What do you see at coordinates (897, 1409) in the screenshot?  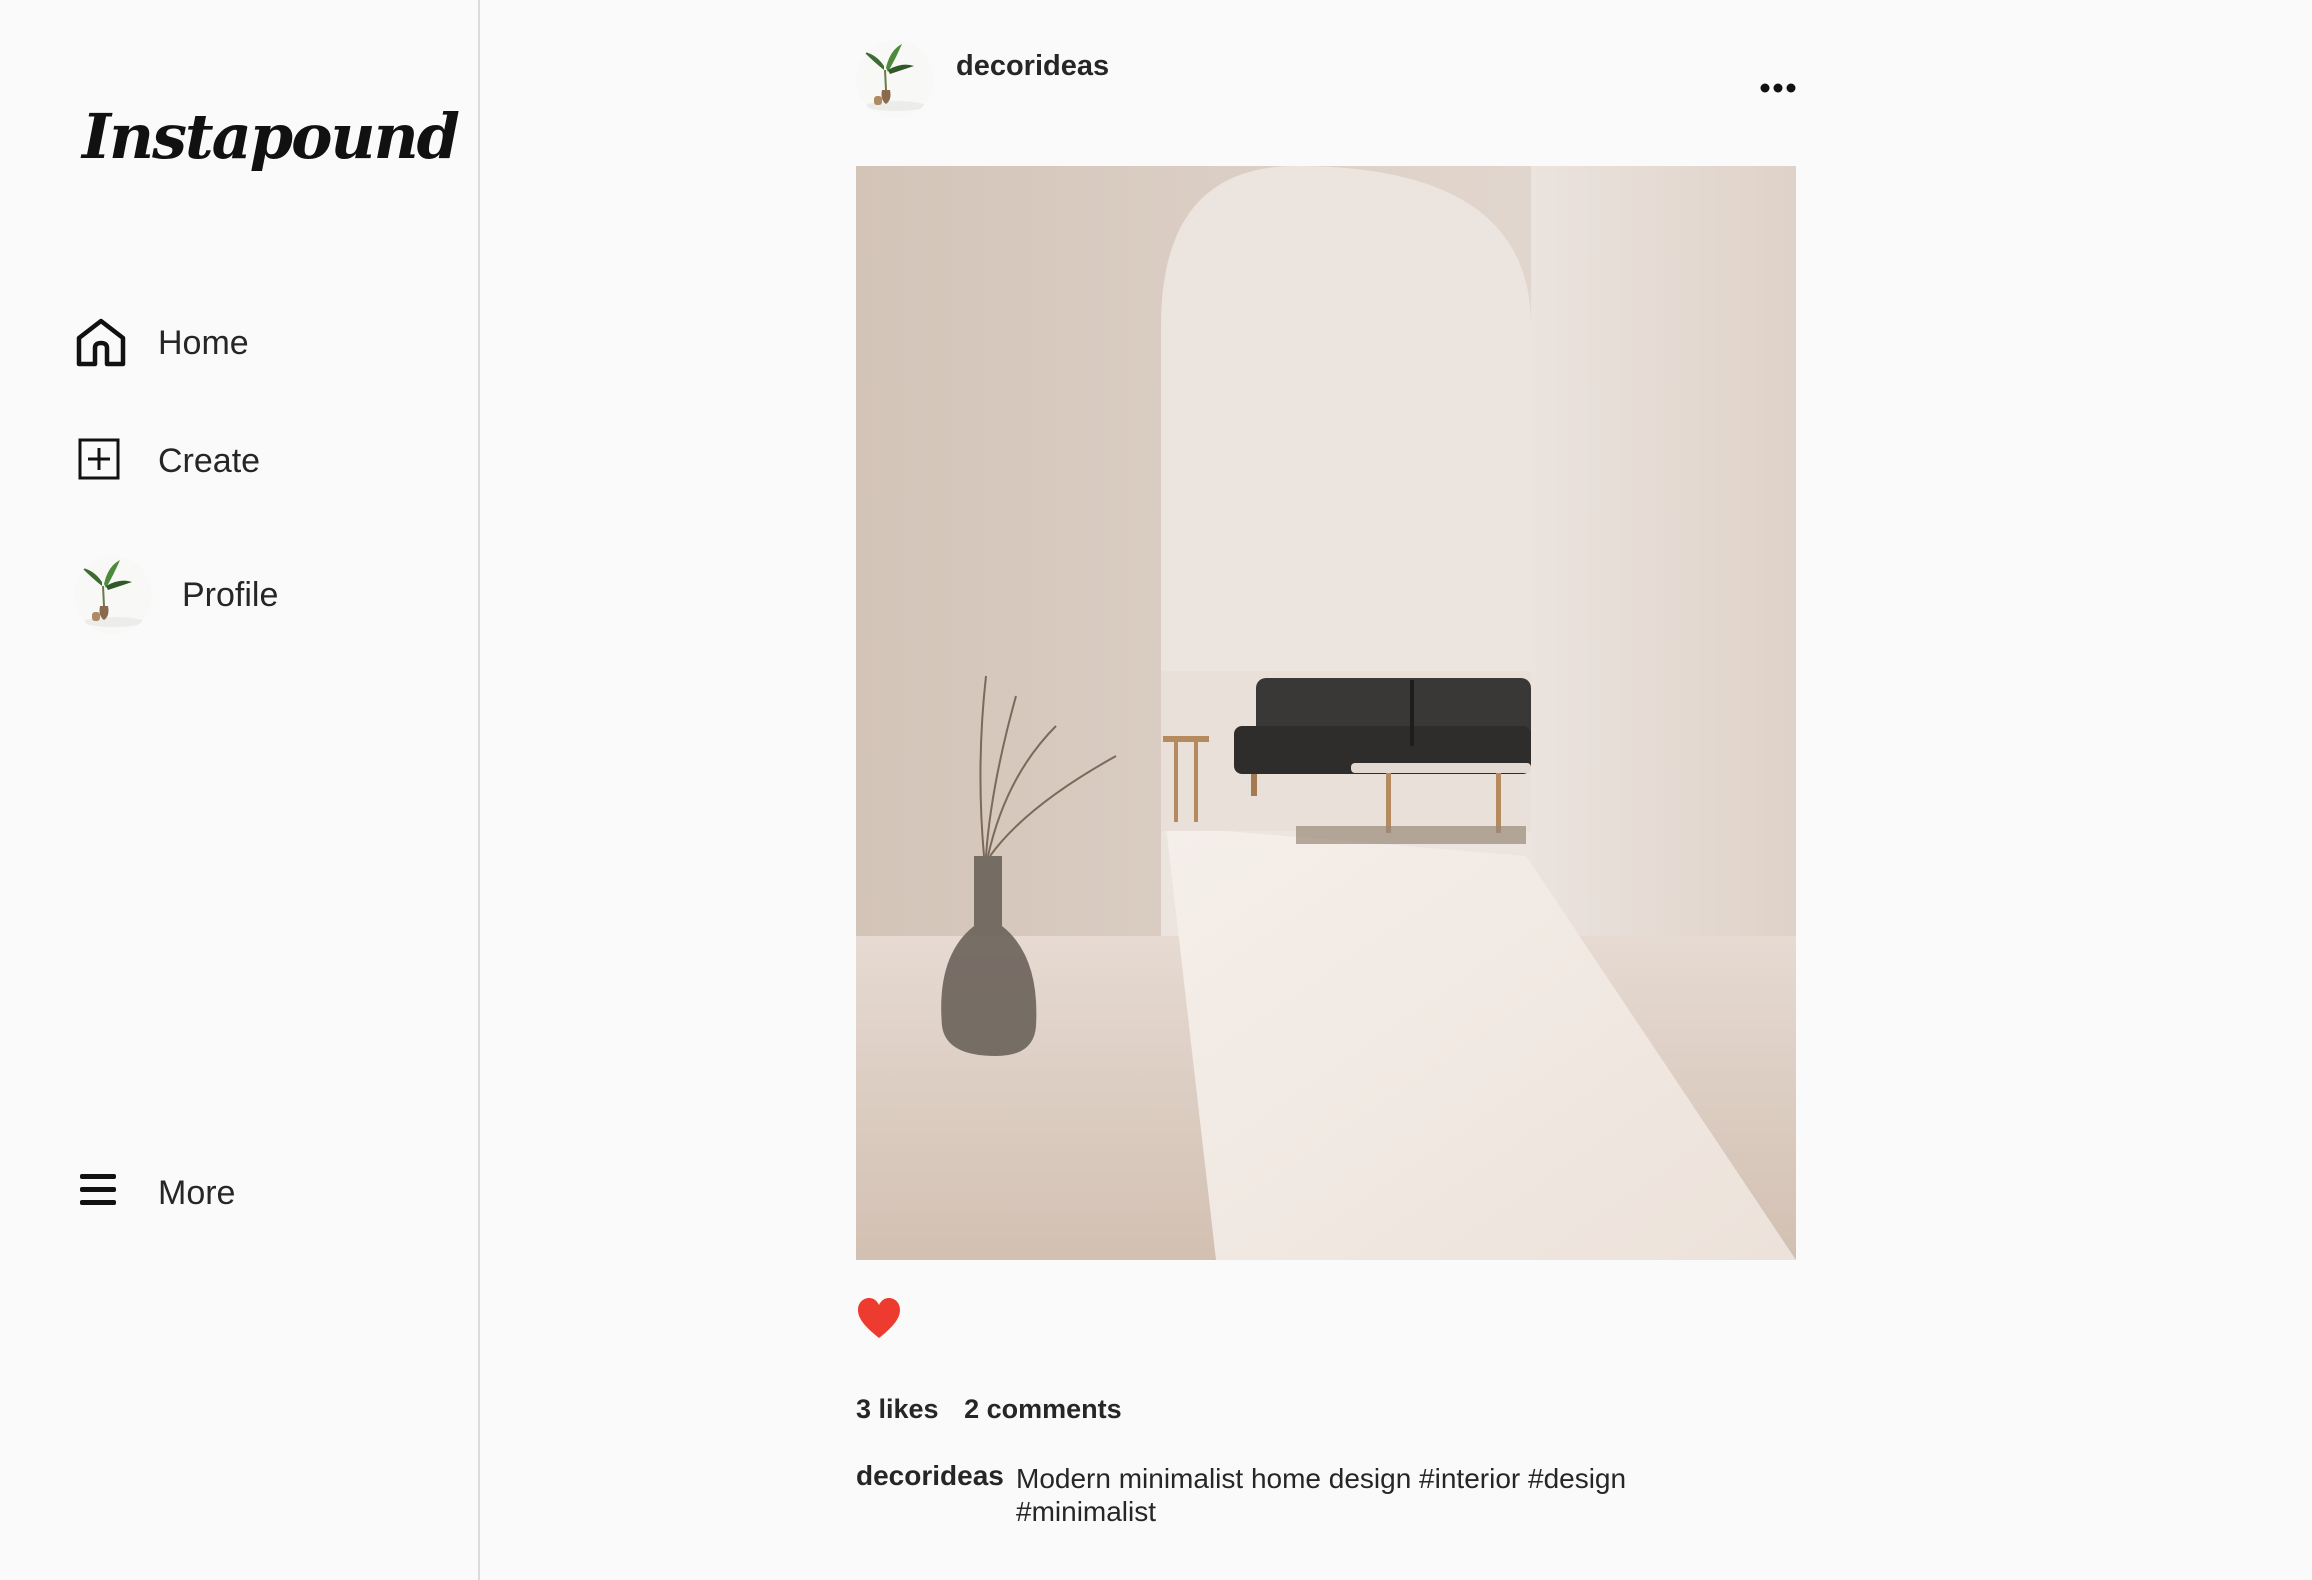 I see `likes-count: 3 likes` at bounding box center [897, 1409].